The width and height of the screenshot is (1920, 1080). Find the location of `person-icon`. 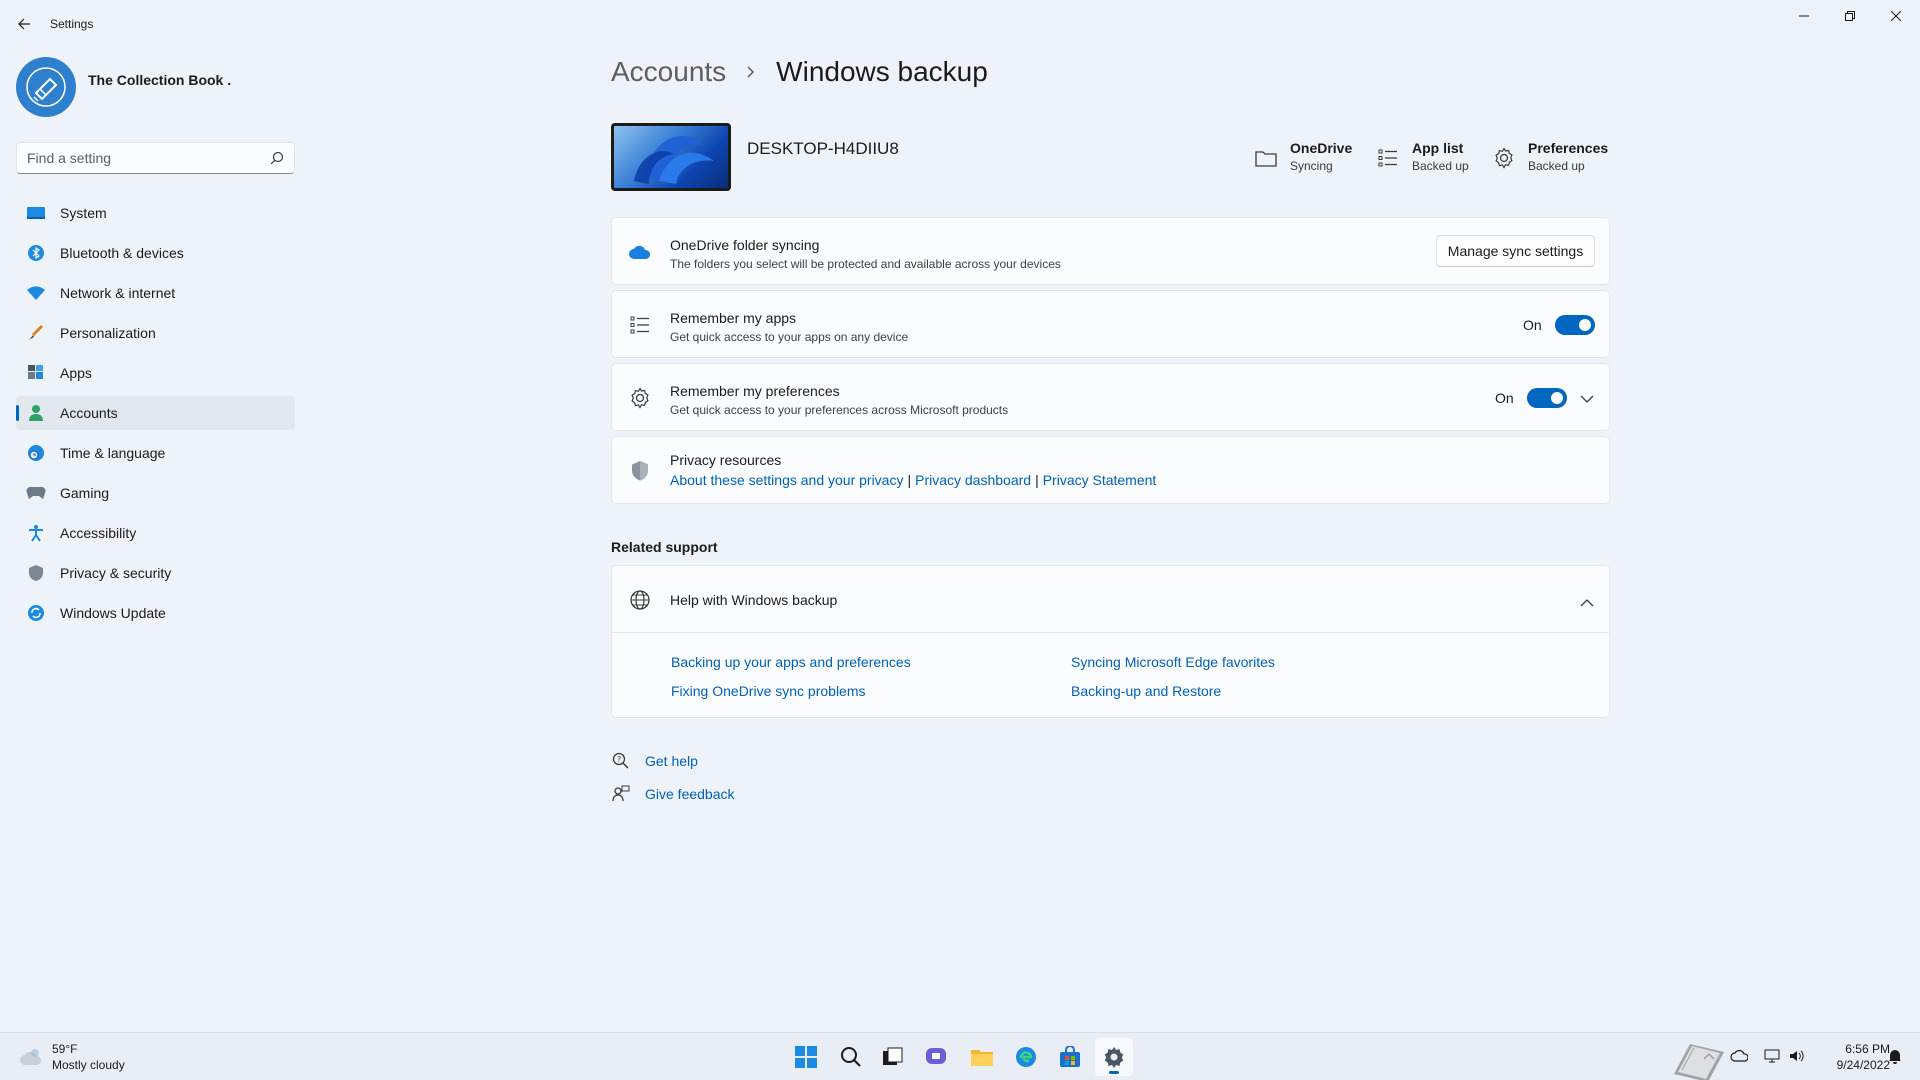

person-icon is located at coordinates (36, 413).